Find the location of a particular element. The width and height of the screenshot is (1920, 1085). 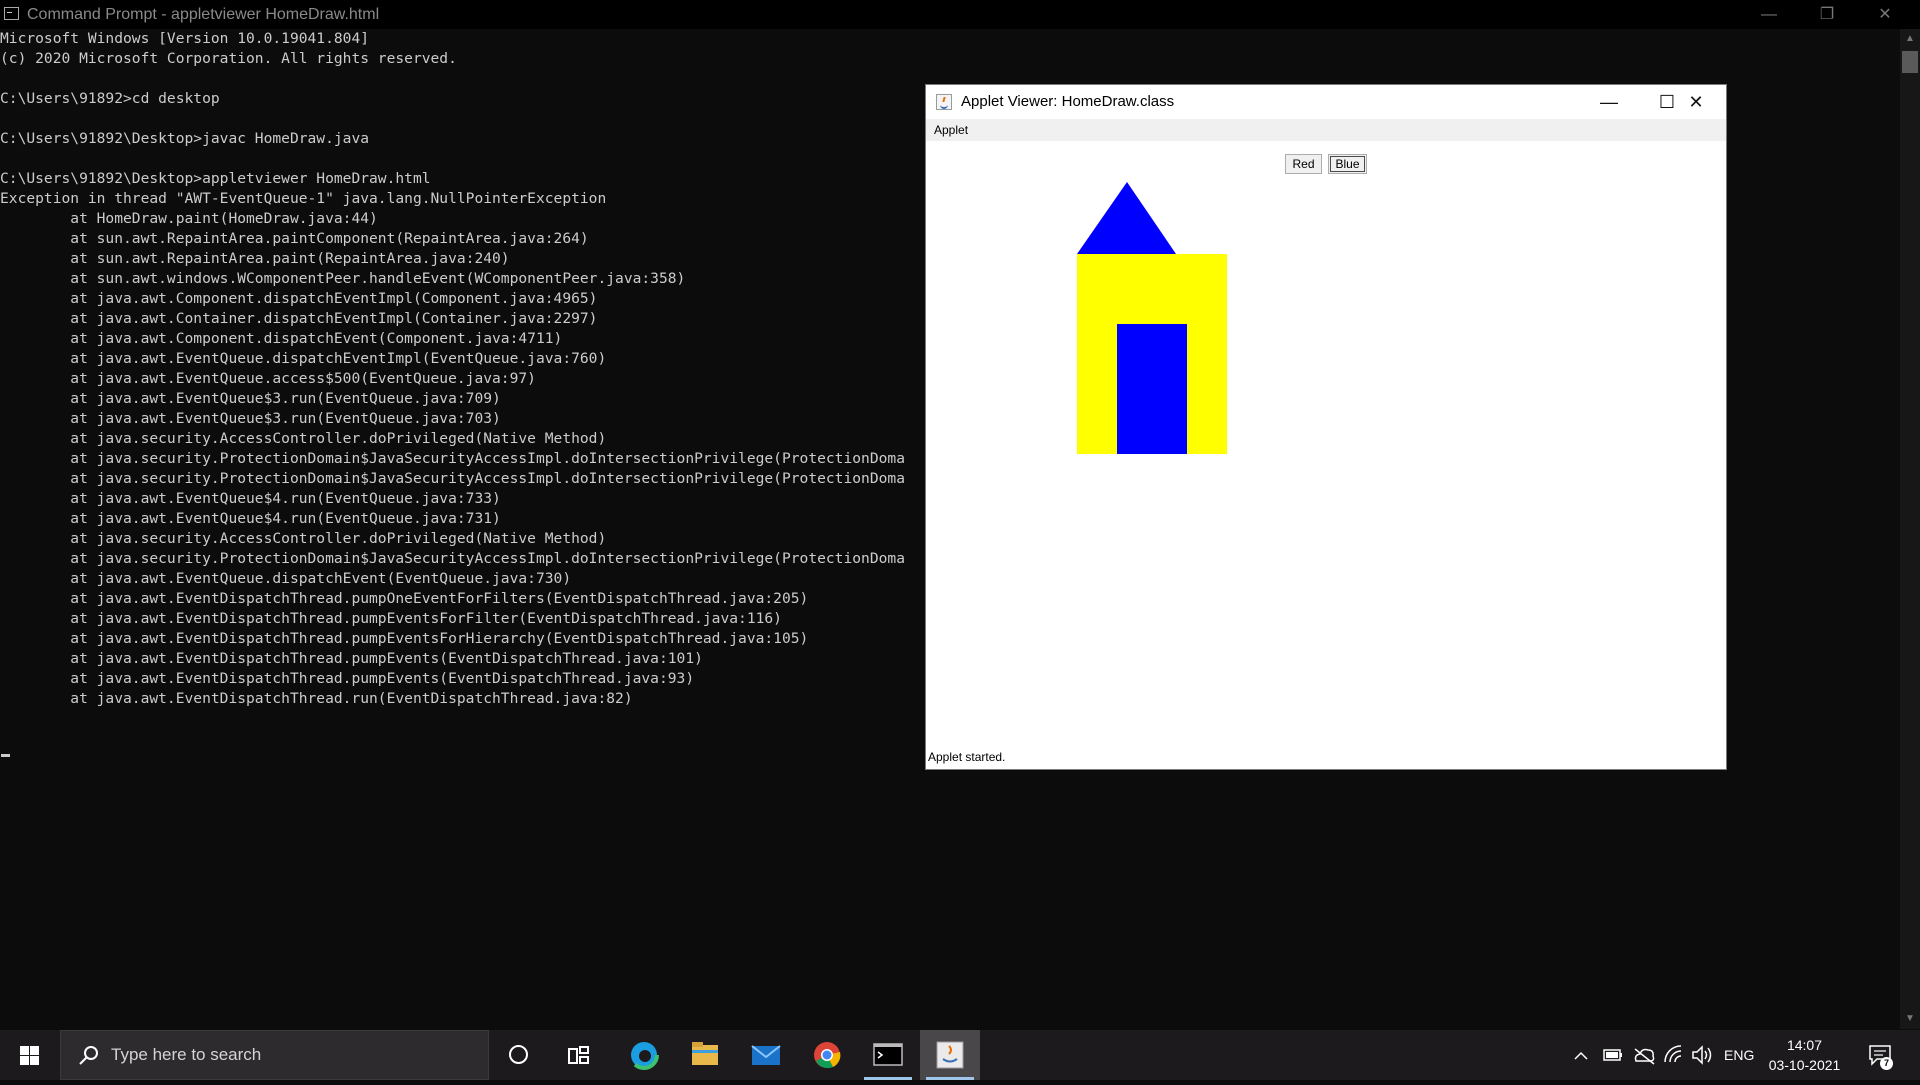

applet-close-button: ✕ is located at coordinates (1696, 102).